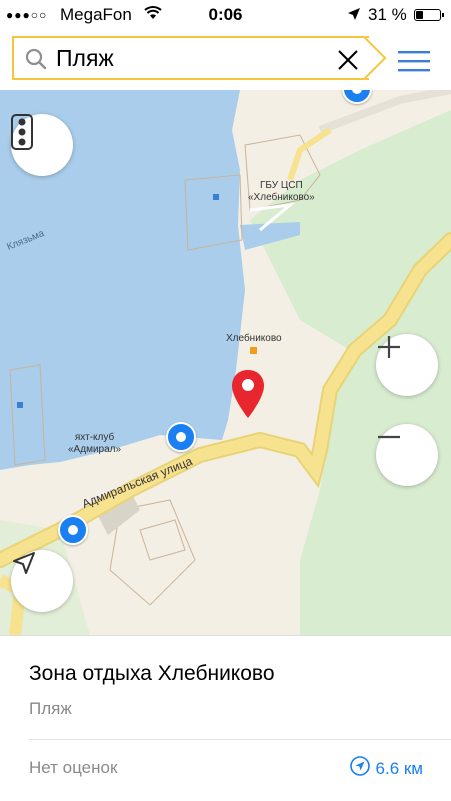  Describe the element at coordinates (407, 455) in the screenshot. I see `zoom-out-button` at that location.